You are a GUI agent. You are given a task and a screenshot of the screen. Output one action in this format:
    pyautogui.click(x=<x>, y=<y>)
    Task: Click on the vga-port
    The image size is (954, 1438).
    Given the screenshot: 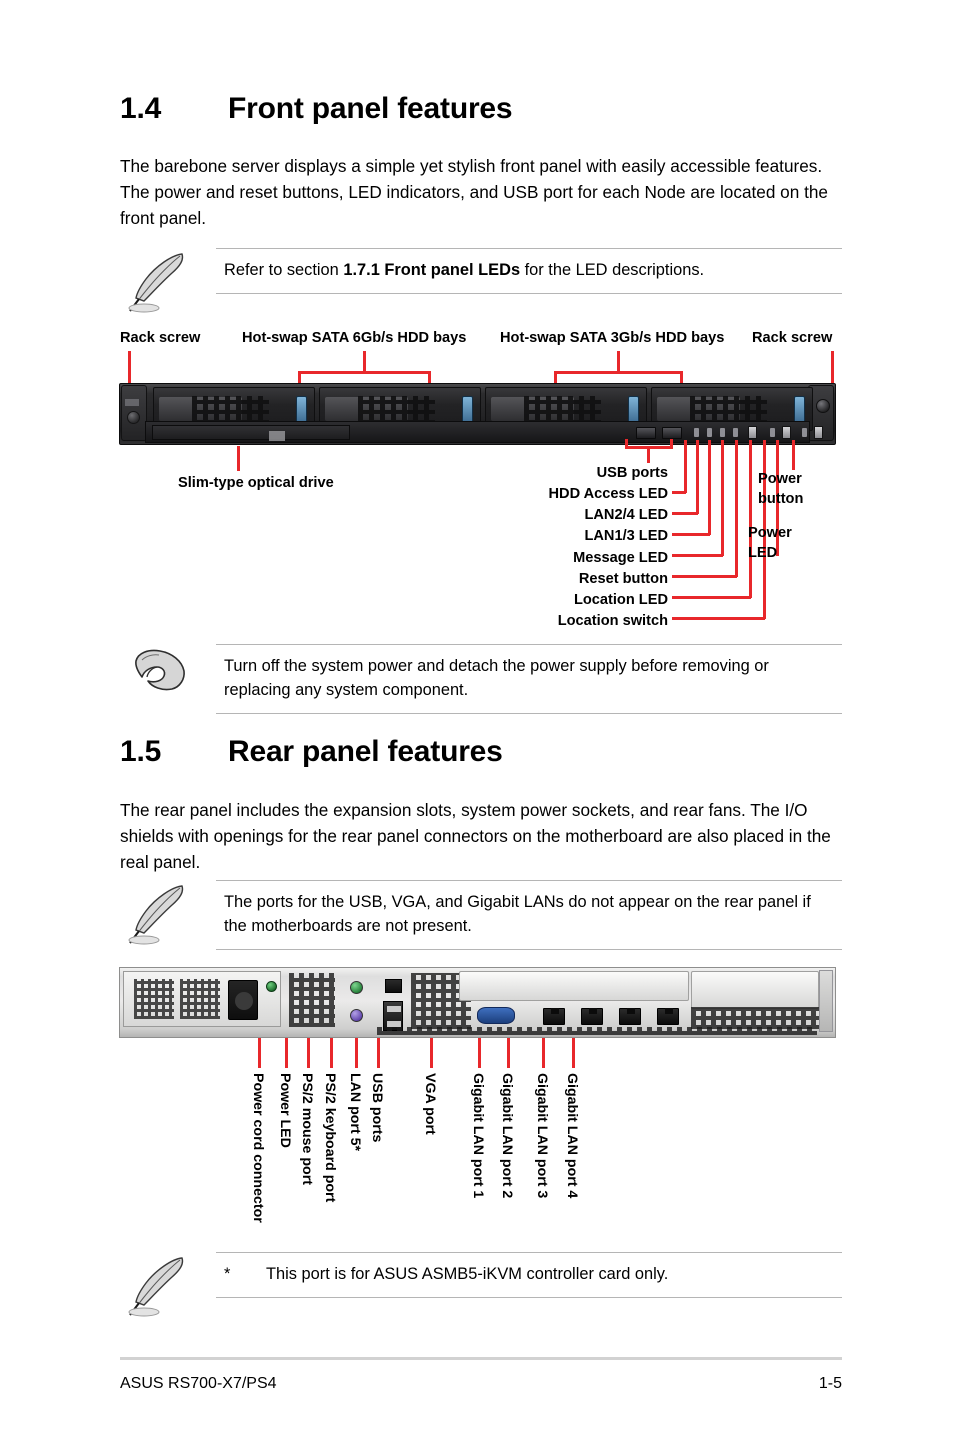 What is the action you would take?
    pyautogui.click(x=496, y=1015)
    